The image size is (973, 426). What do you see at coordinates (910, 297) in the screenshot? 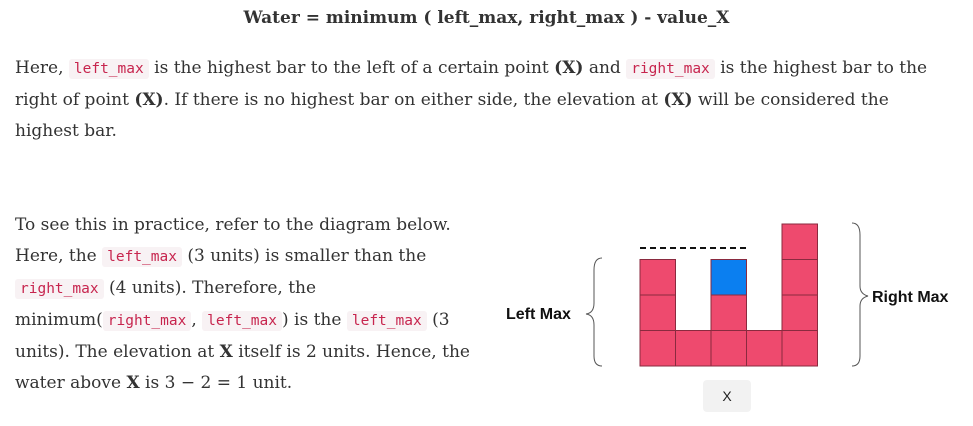
I see `right-max-label: Right Max` at bounding box center [910, 297].